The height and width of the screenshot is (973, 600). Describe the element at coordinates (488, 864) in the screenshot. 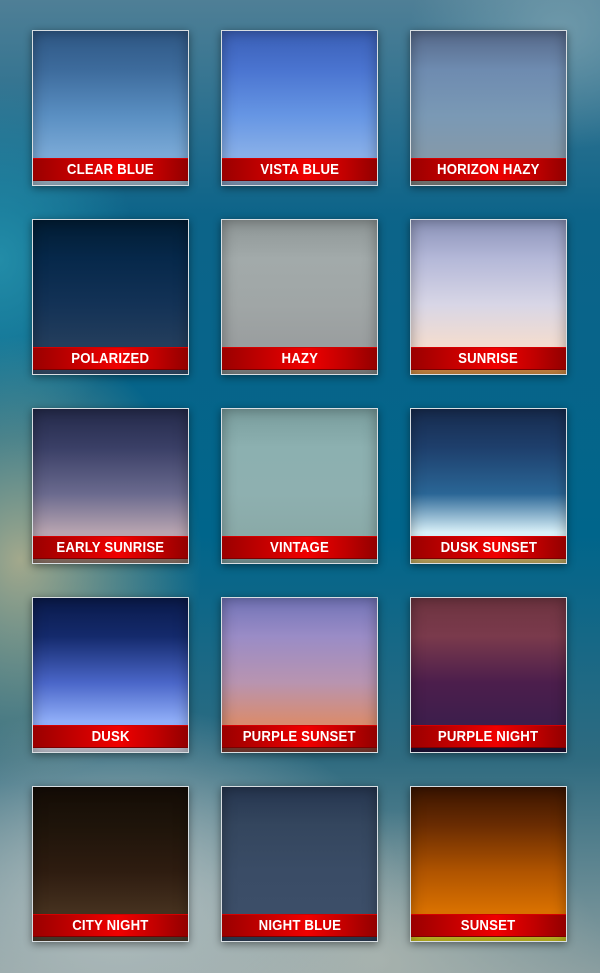

I see `preset-tile-sunset: SUNSET` at that location.